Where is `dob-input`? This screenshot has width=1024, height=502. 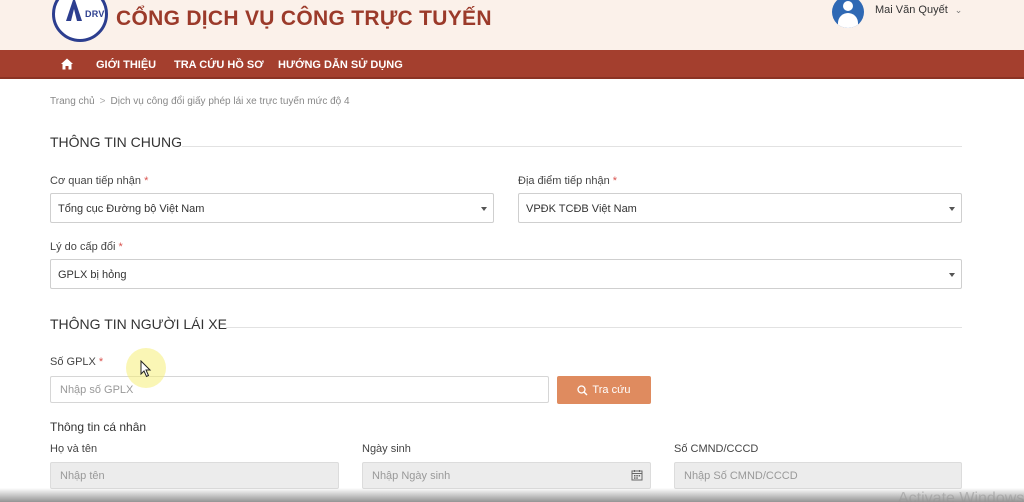 dob-input is located at coordinates (506, 475).